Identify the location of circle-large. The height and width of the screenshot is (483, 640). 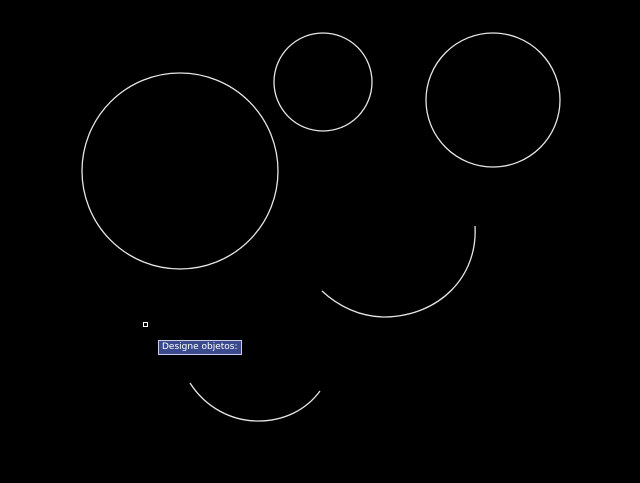
(180, 171).